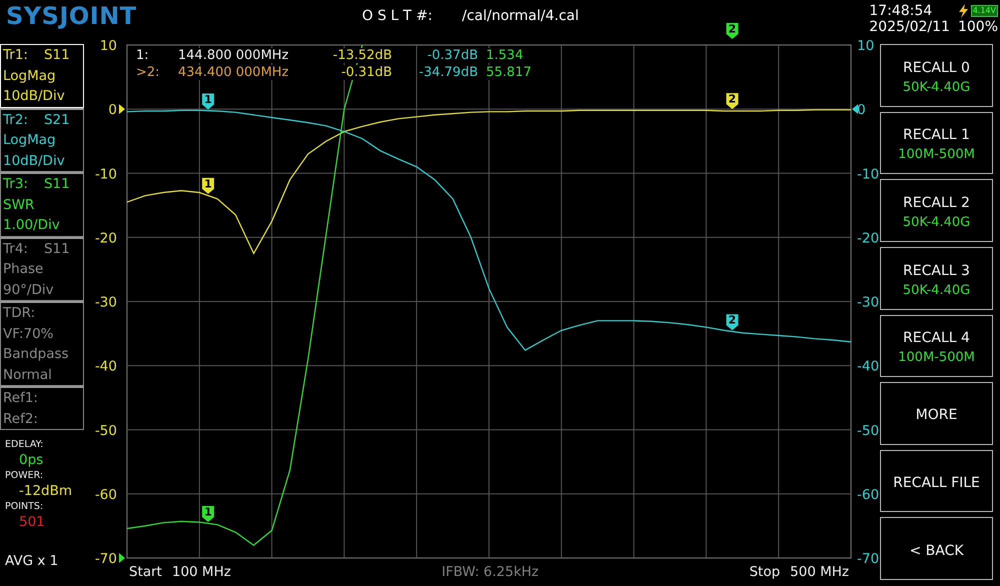 The width and height of the screenshot is (1000, 586). Describe the element at coordinates (936, 413) in the screenshot. I see `menu-button: MORE` at that location.